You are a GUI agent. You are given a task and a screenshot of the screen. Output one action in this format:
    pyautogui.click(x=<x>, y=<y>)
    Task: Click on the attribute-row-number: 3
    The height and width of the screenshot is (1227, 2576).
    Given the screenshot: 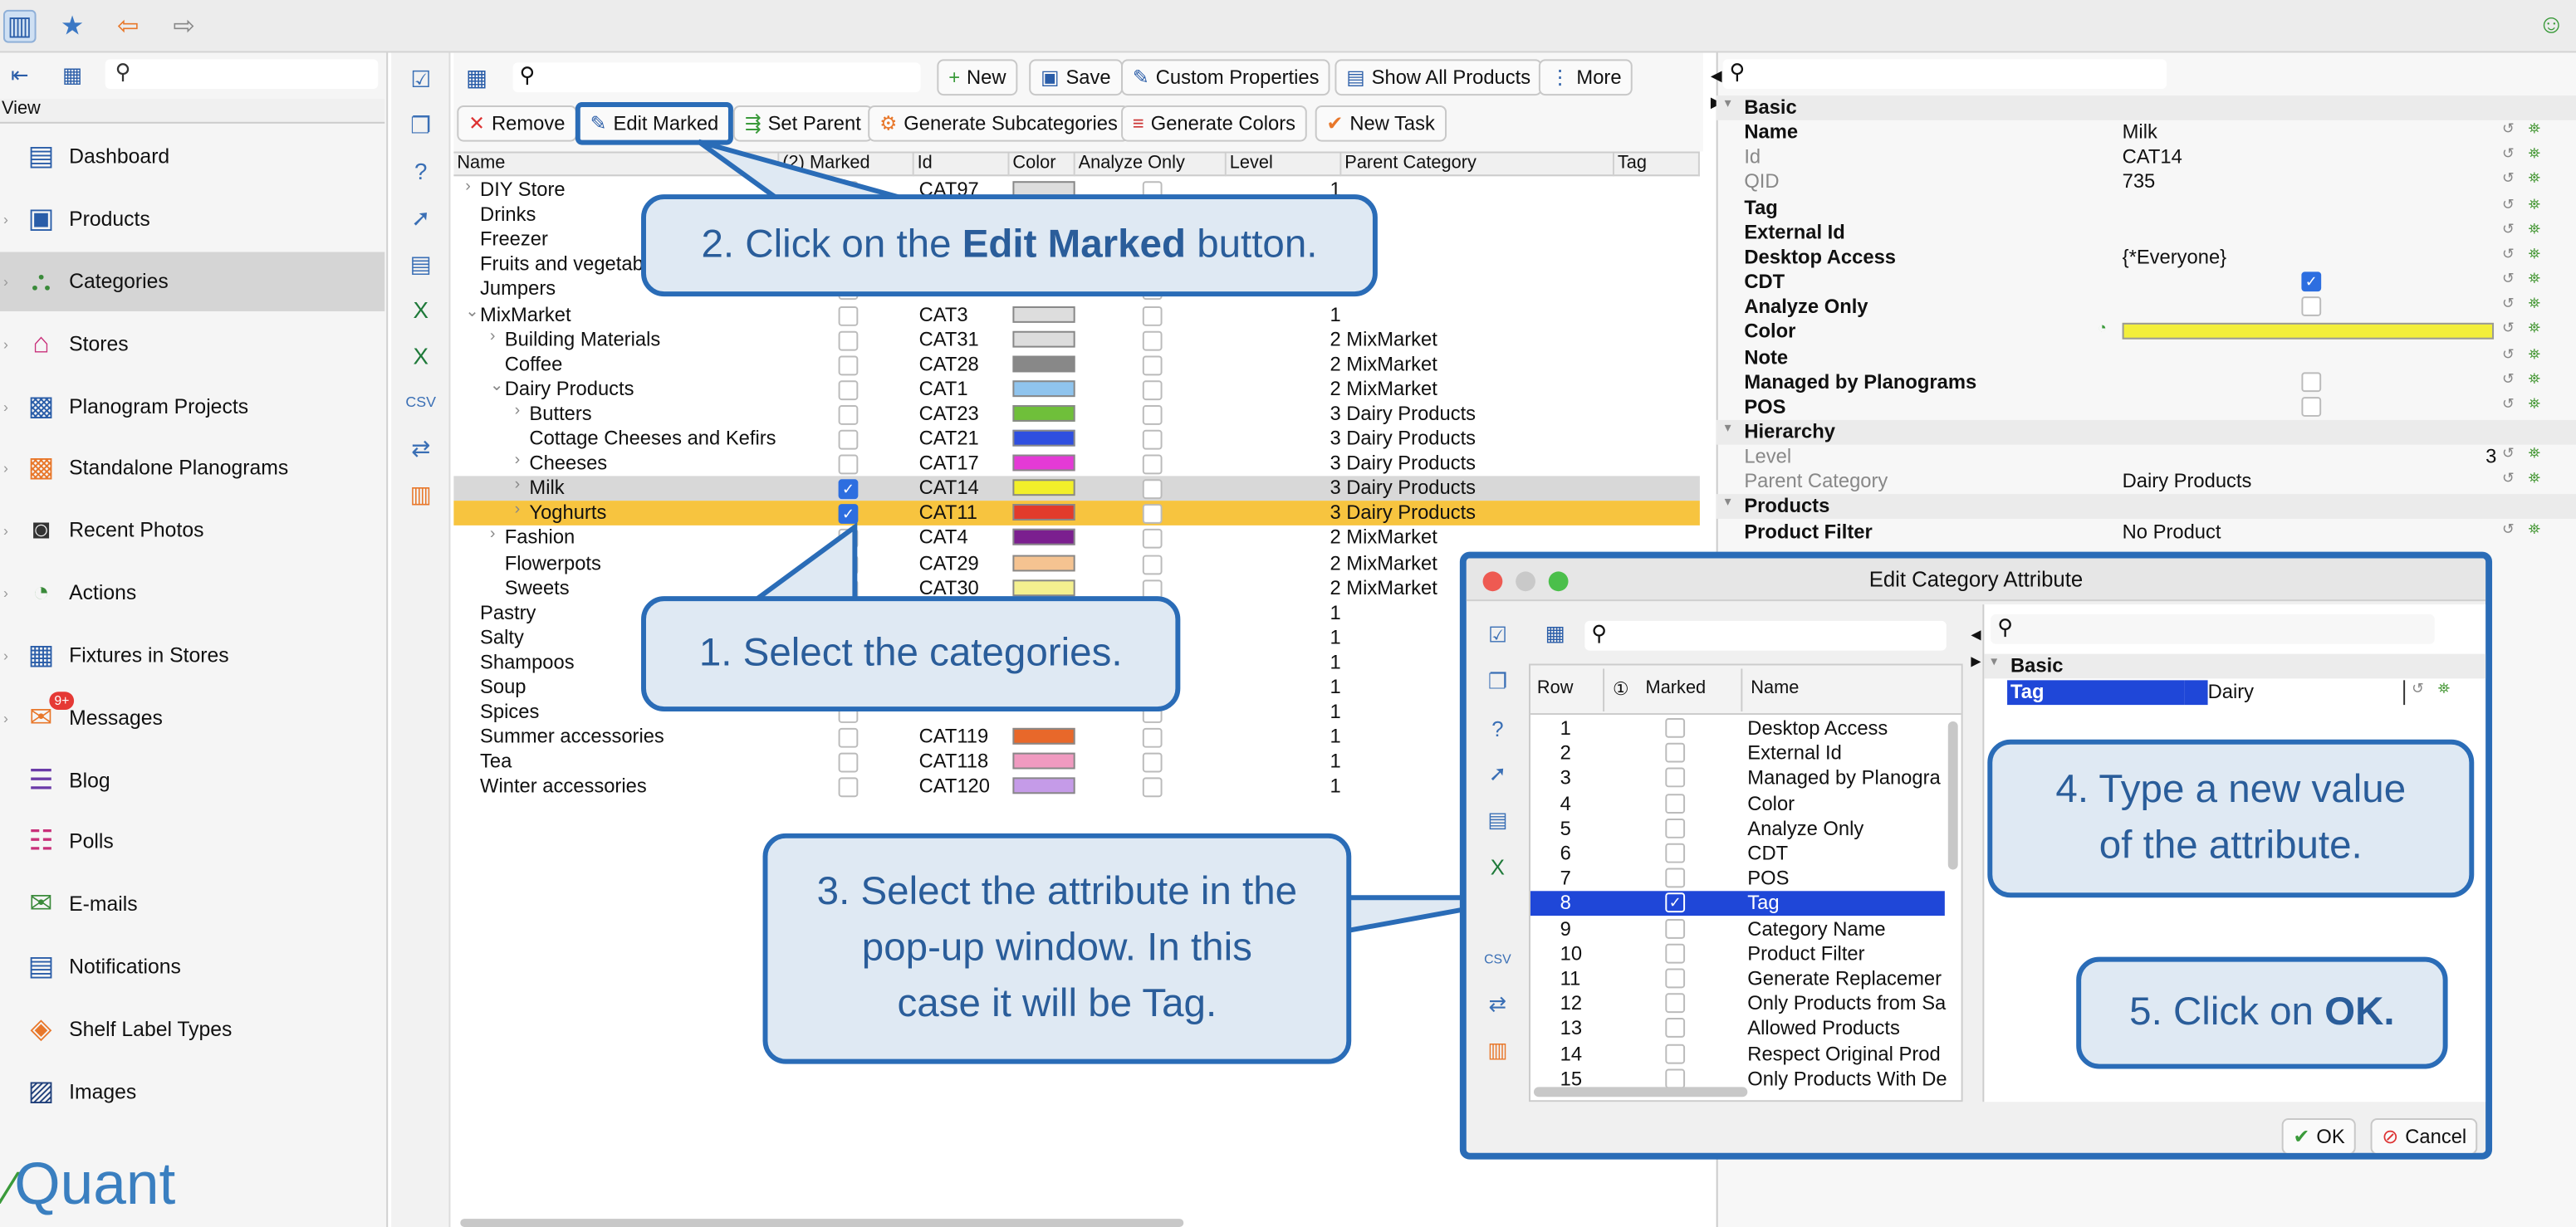 What is the action you would take?
    pyautogui.click(x=1565, y=778)
    